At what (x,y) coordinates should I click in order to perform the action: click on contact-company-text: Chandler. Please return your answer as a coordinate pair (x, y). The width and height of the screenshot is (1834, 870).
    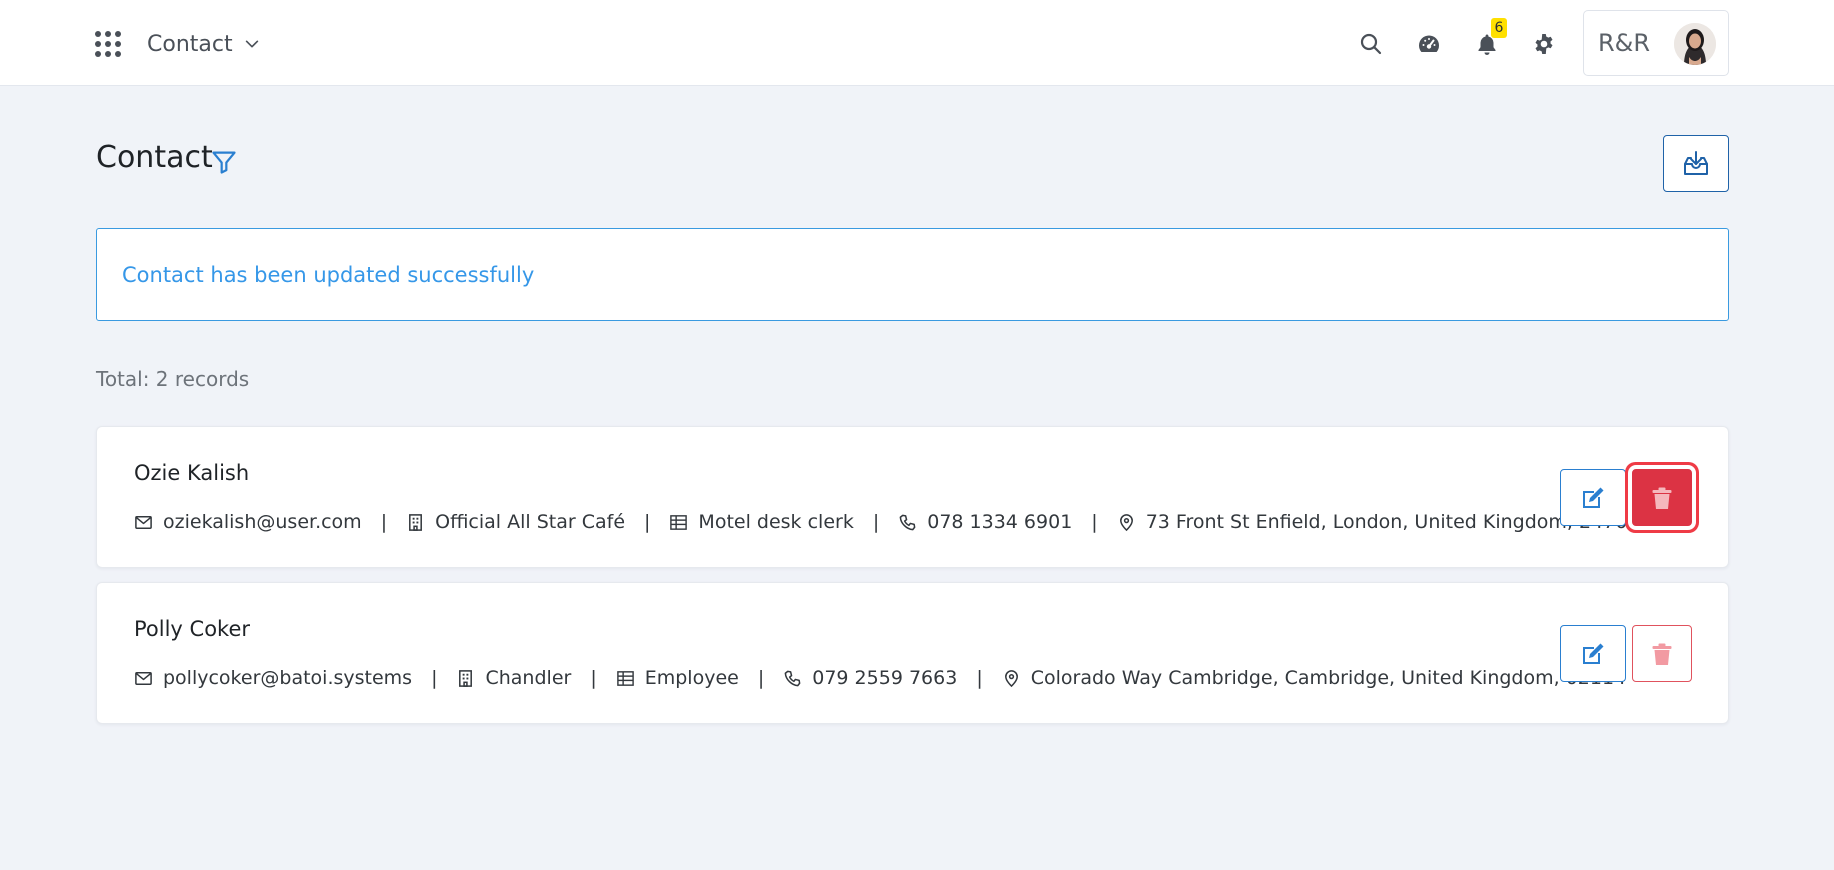
    Looking at the image, I should click on (528, 678).